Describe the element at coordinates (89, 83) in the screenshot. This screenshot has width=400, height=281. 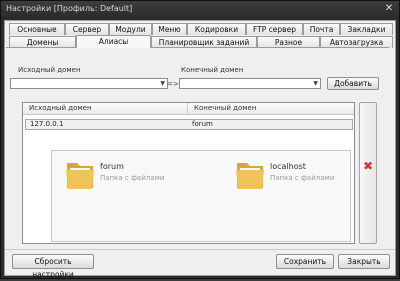
I see `source-domain-combo: ▼` at that location.